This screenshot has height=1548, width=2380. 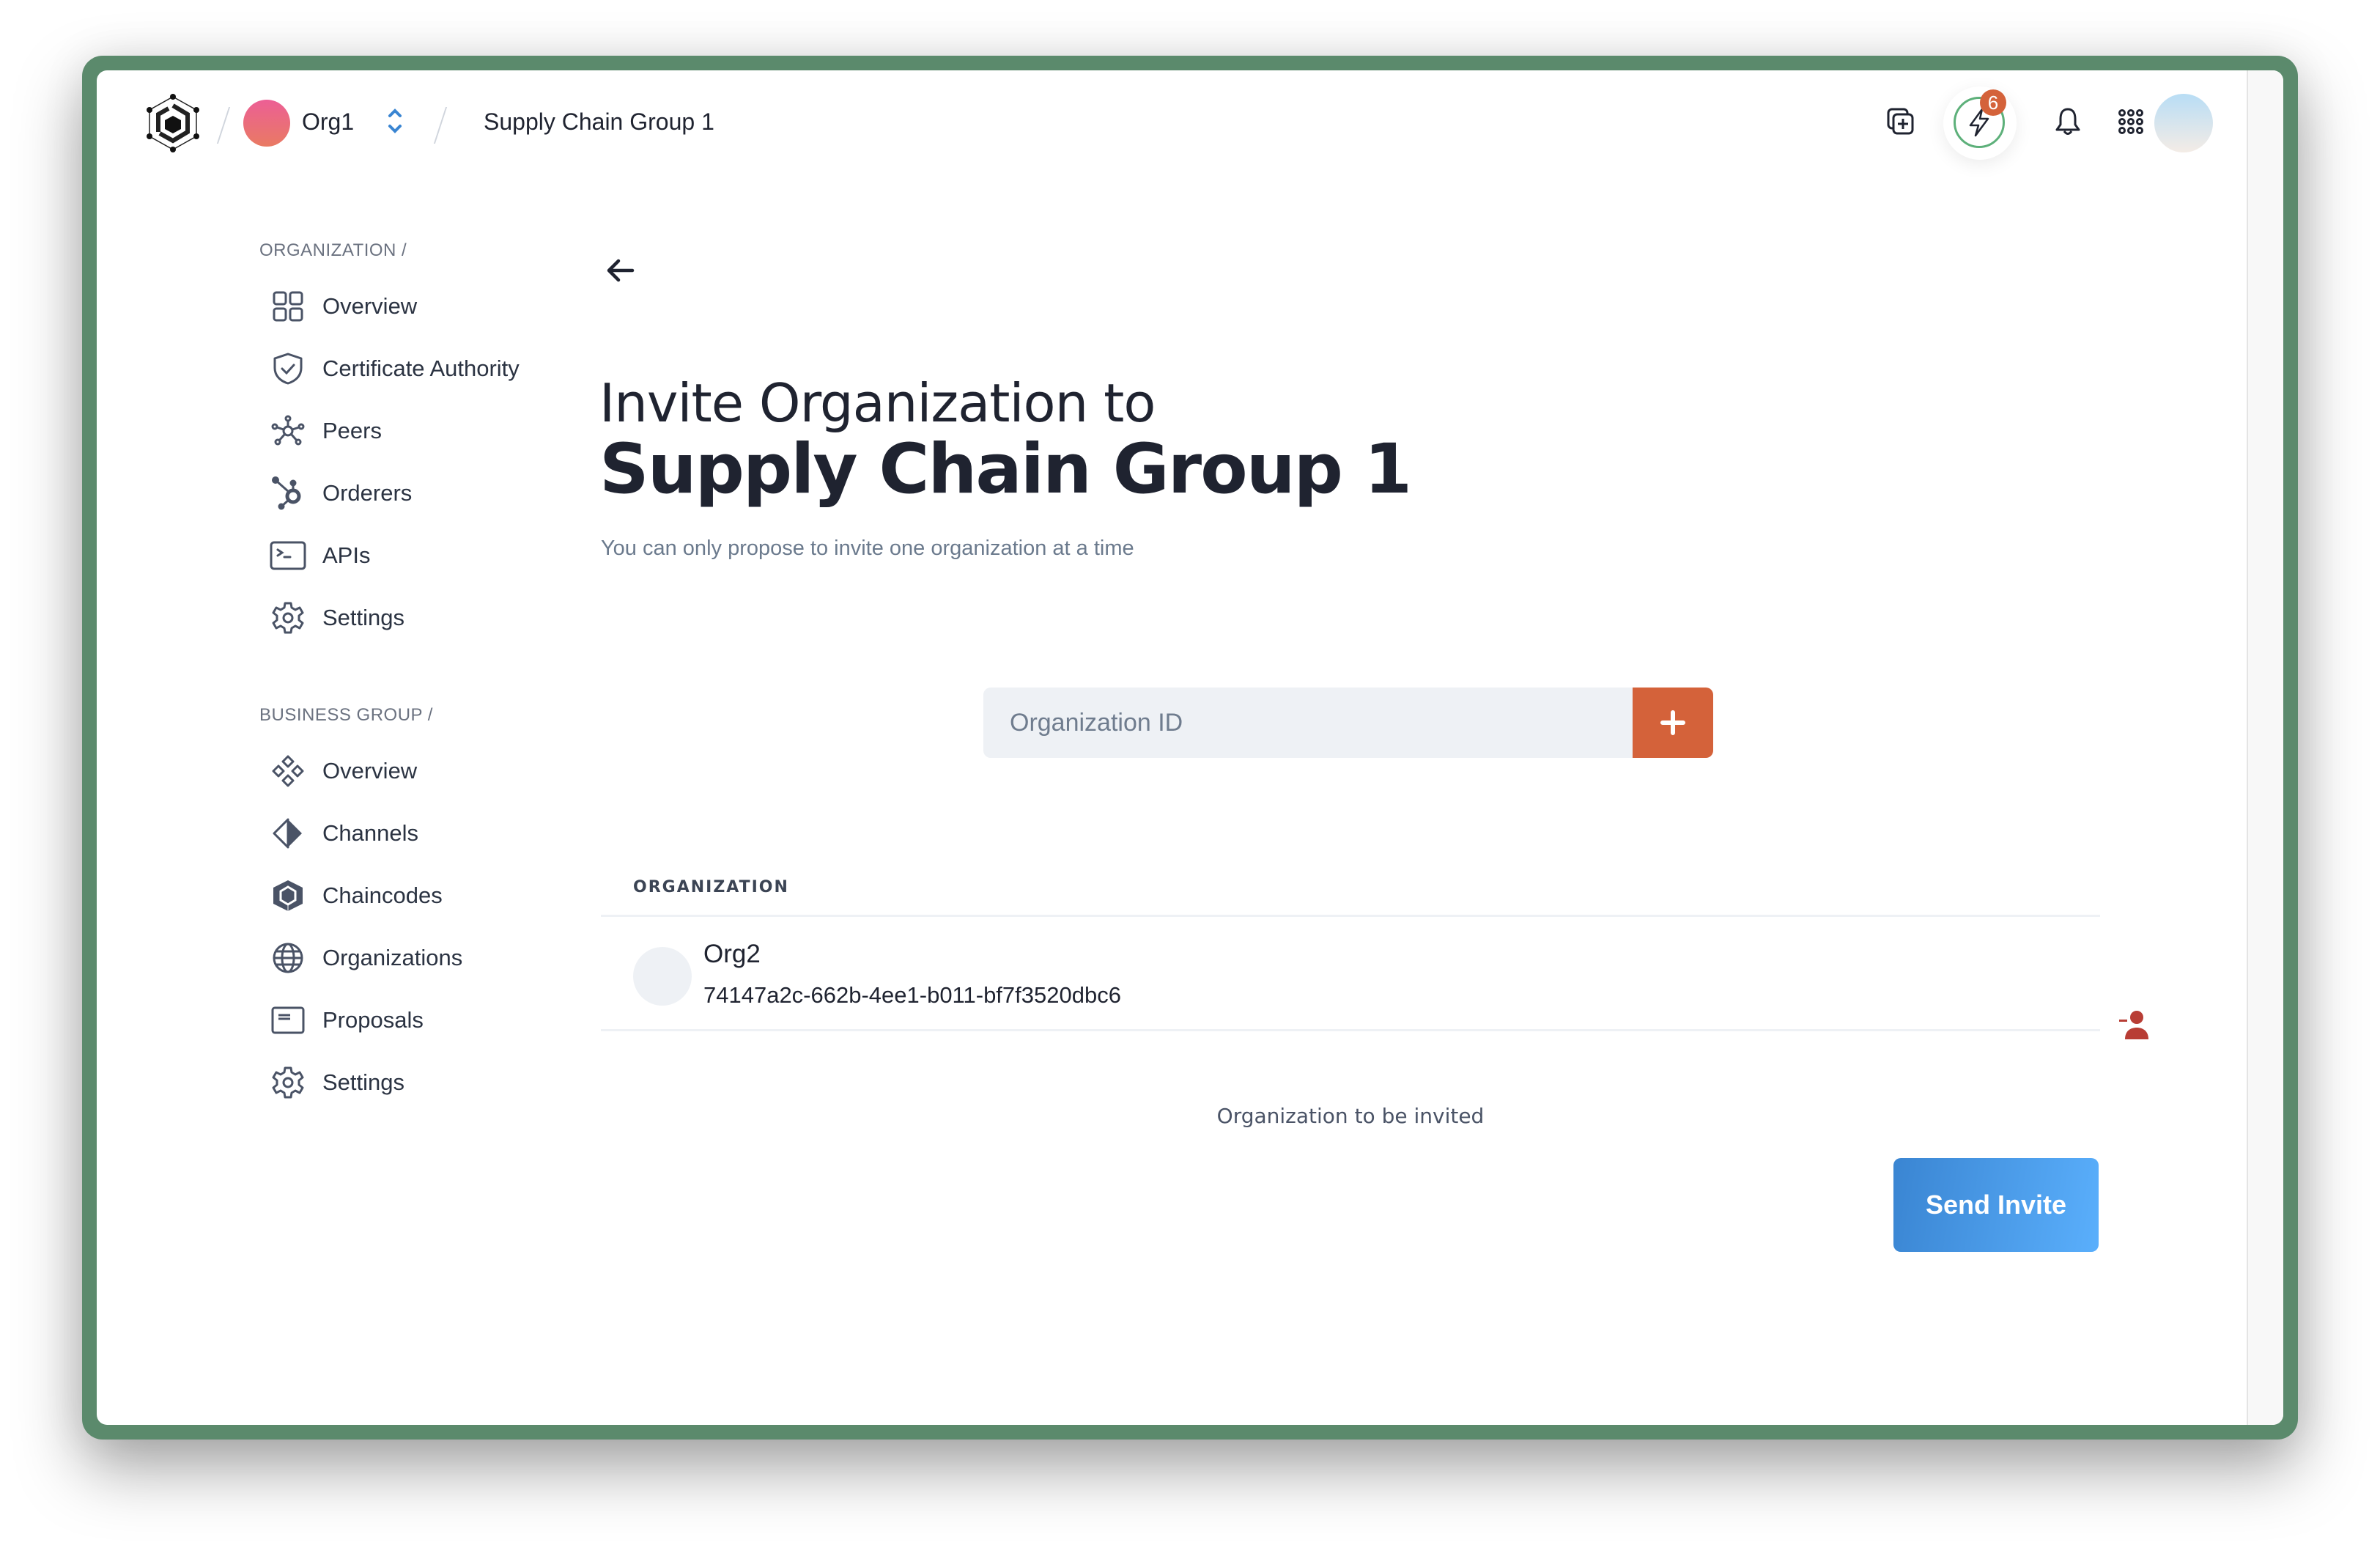 I want to click on sidebar-item-channels: Channels, so click(x=409, y=833).